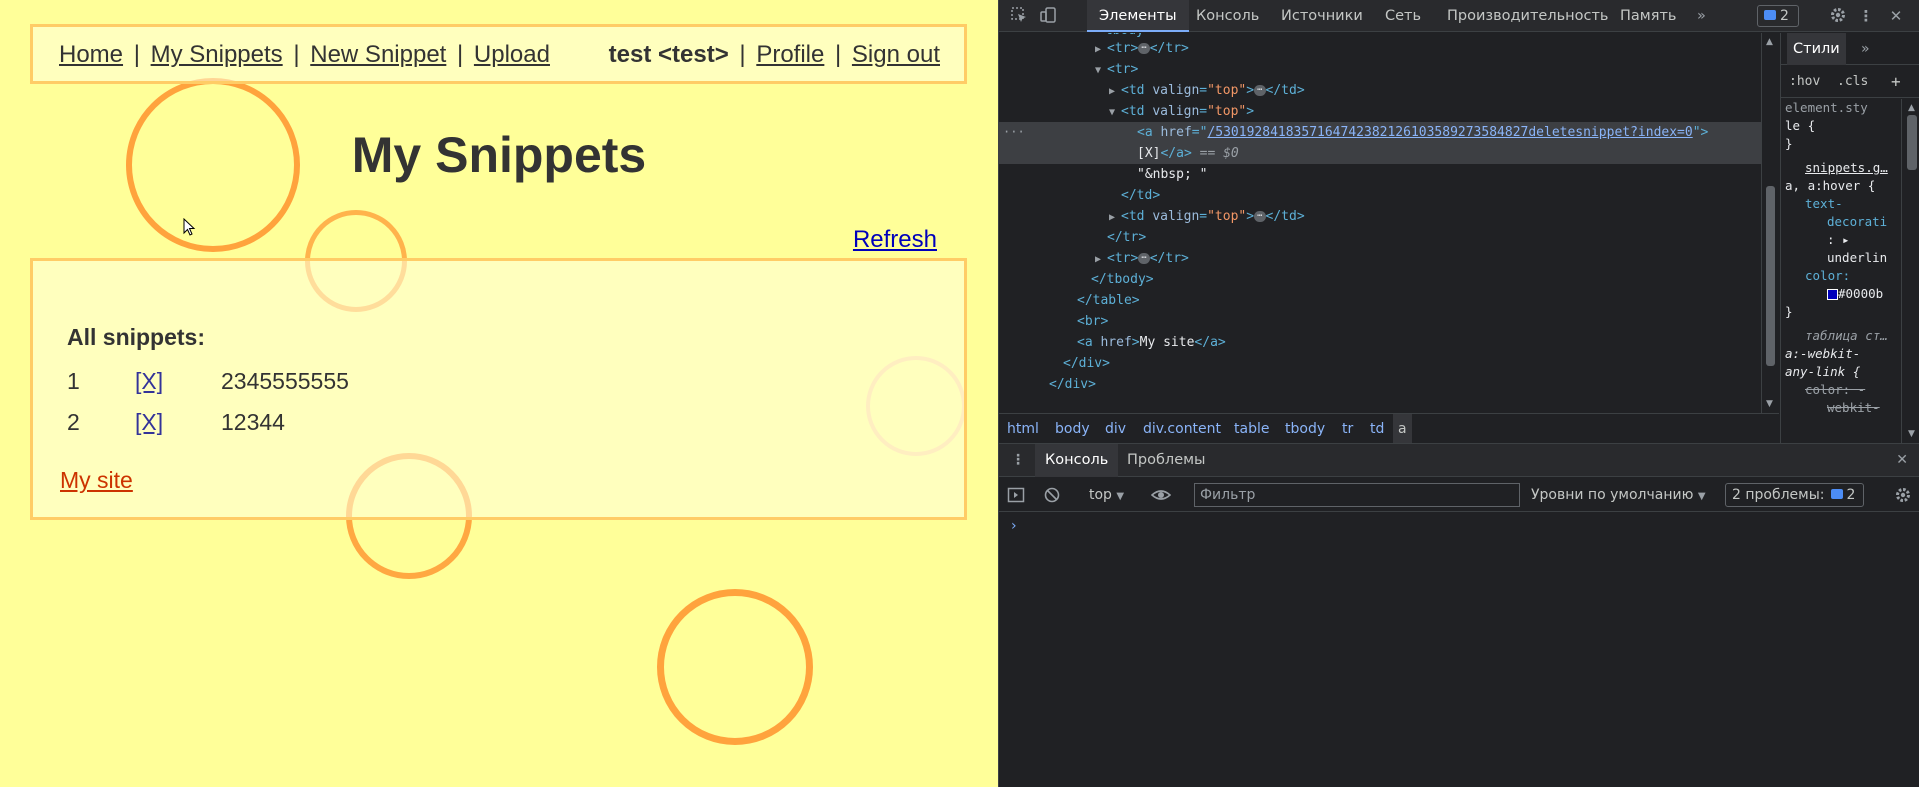  Describe the element at coordinates (96, 480) in the screenshot. I see `my-site-link: My site` at that location.